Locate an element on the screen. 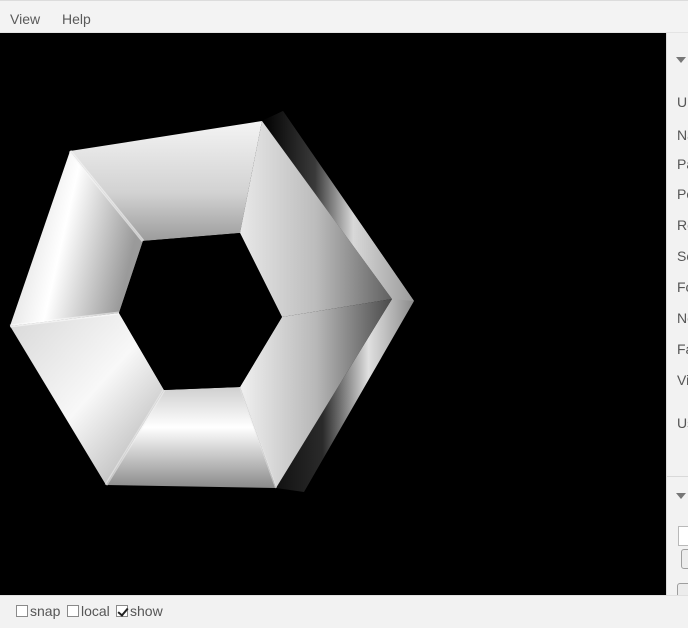  show-label: show is located at coordinates (146, 611).